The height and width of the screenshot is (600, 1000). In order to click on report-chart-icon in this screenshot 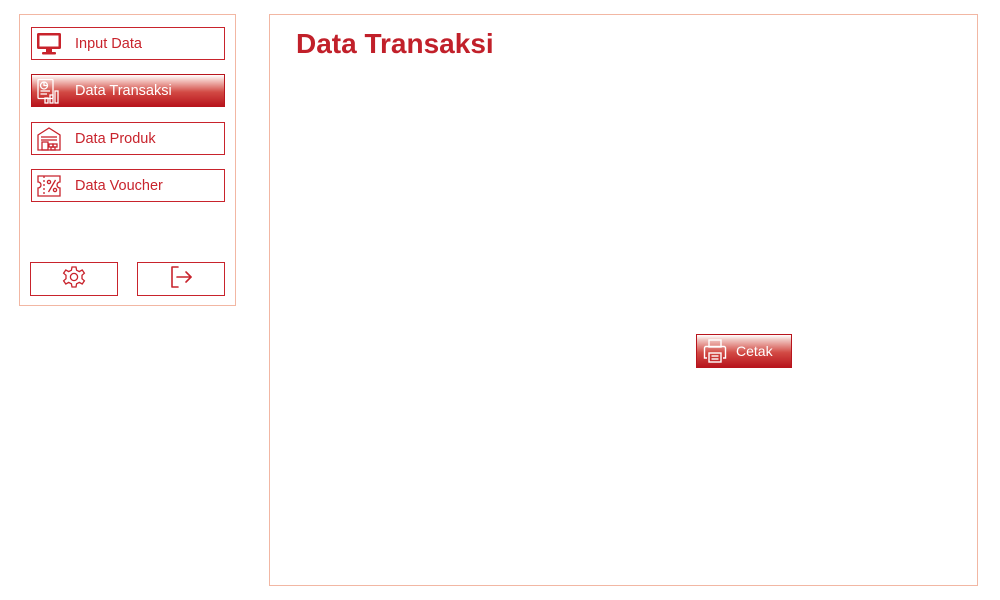, I will do `click(49, 91)`.